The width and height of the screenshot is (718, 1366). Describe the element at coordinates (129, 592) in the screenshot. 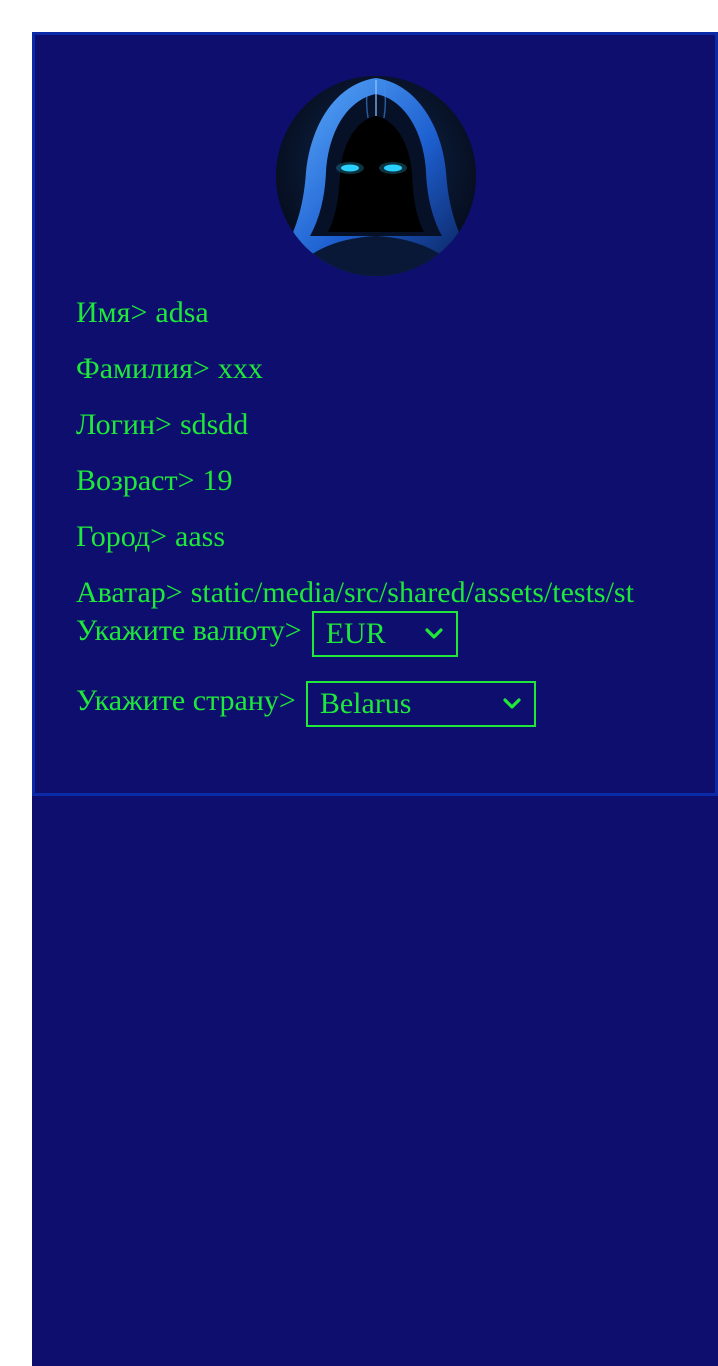

I see `field-label: Аватар>` at that location.